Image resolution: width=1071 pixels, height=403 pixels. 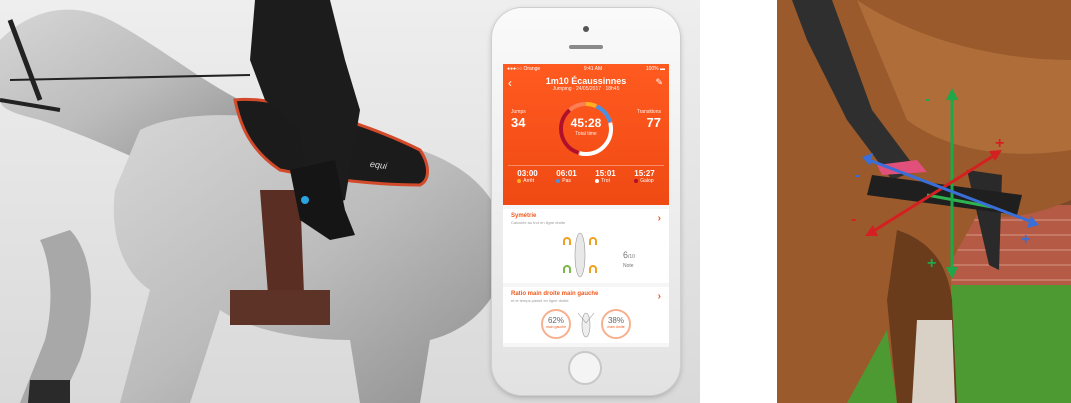 I want to click on right-pct-value: 38%, so click(x=615, y=320).